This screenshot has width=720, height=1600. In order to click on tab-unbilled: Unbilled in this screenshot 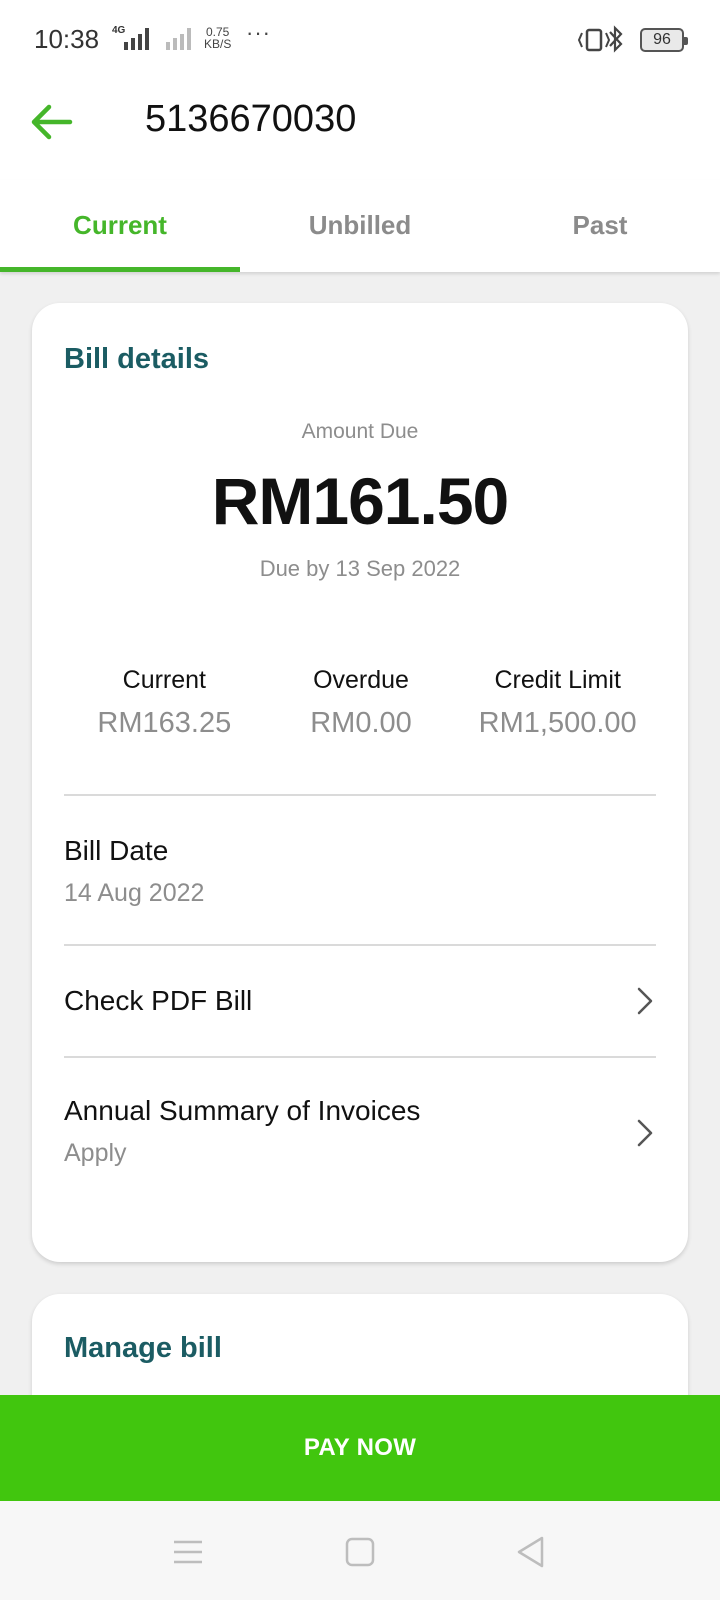, I will do `click(360, 226)`.